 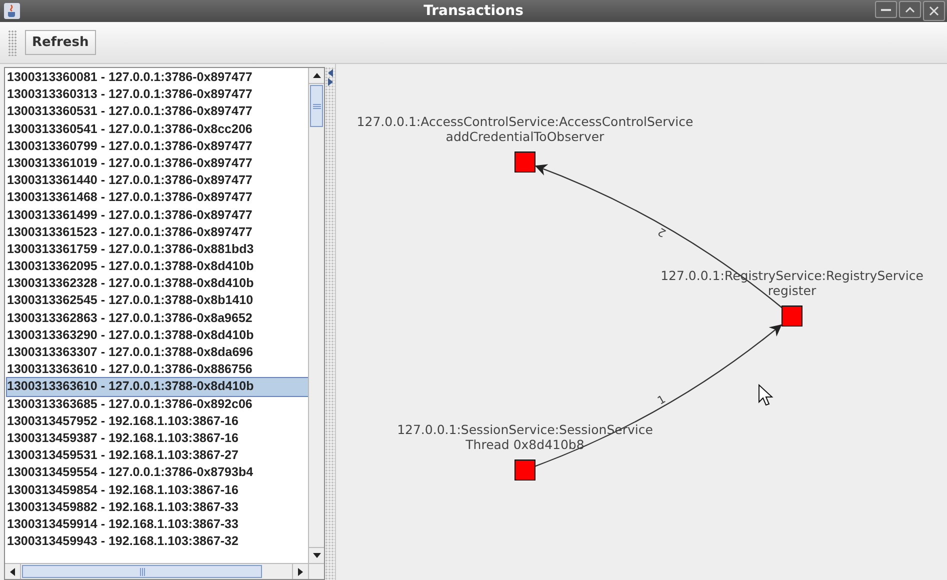 I want to click on minimize-button, so click(x=886, y=9).